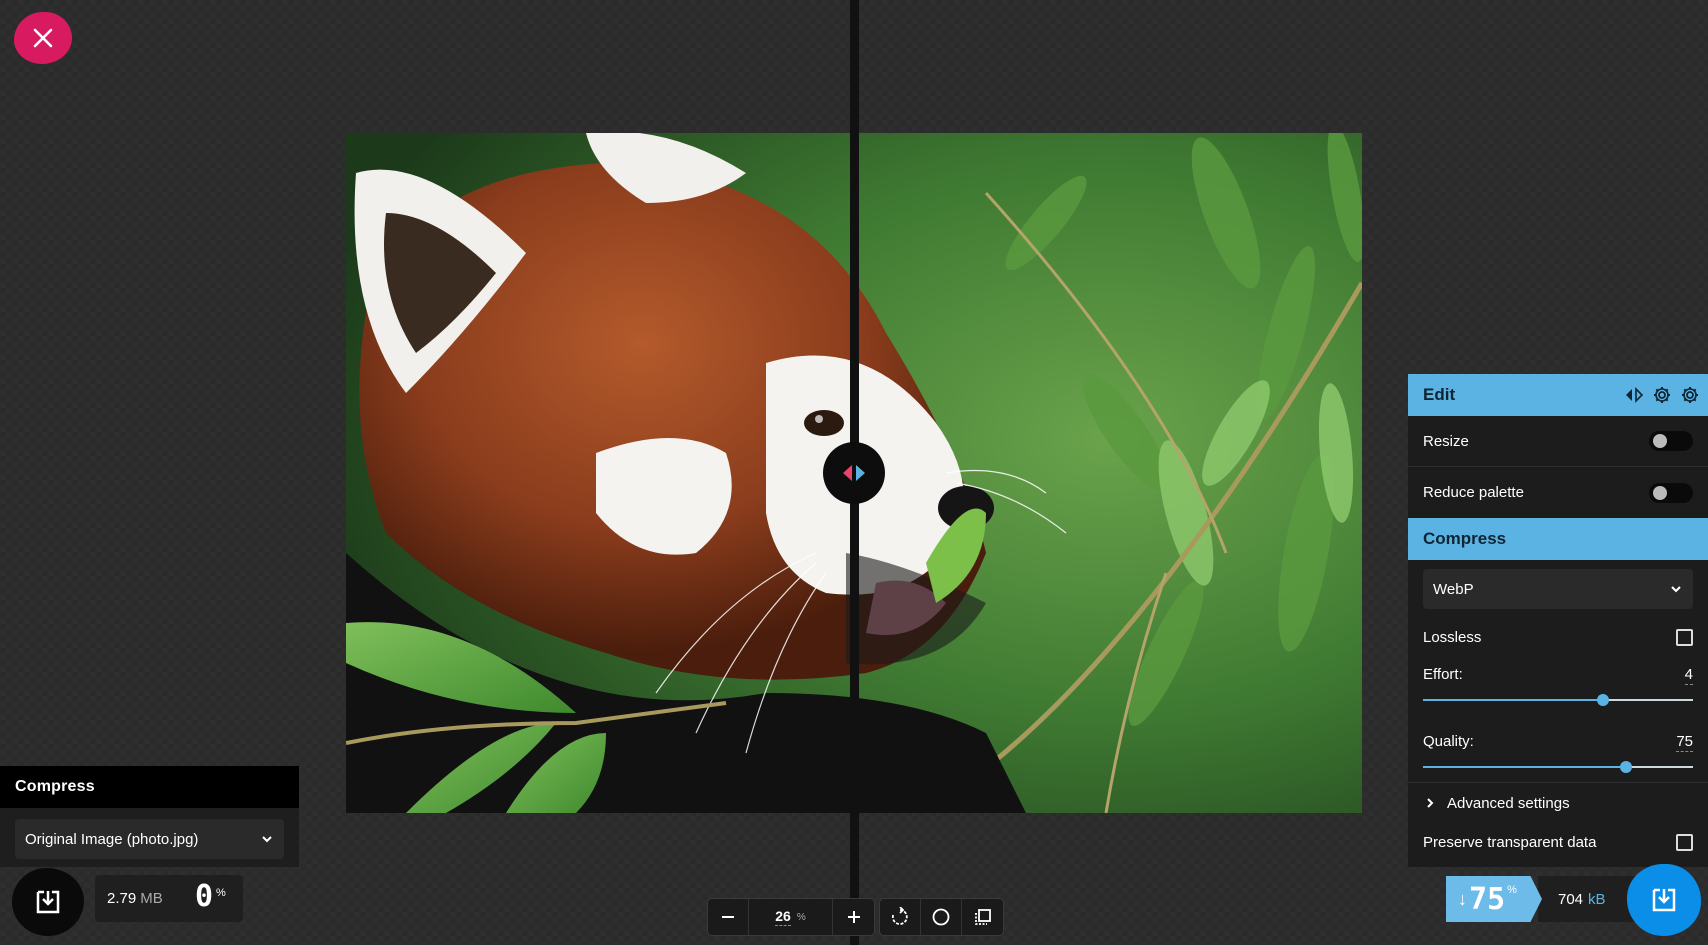  I want to click on zoom-in-button, so click(853, 917).